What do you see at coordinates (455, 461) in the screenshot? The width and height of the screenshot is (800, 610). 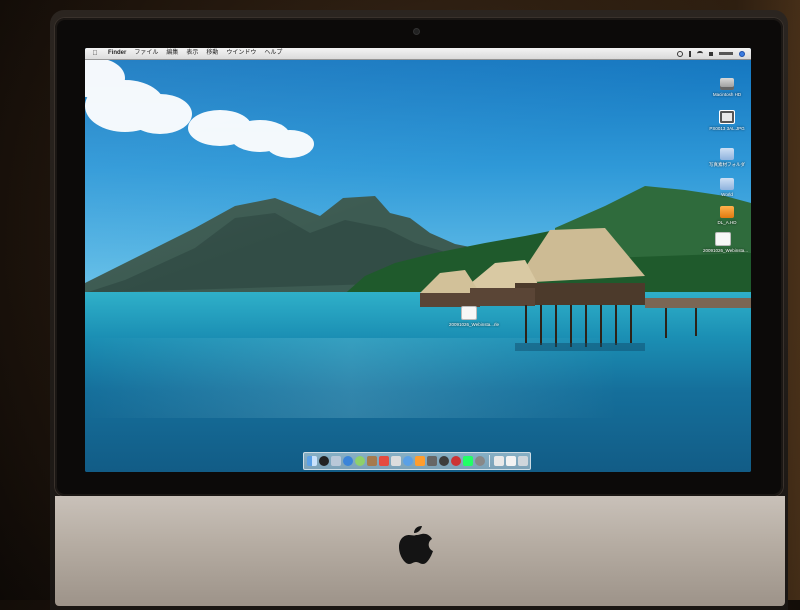 I see `photo-booth-icon` at bounding box center [455, 461].